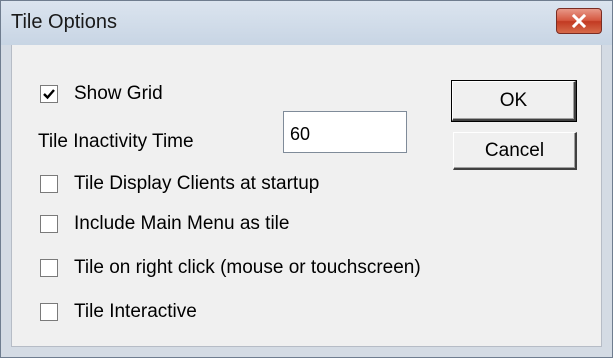 This screenshot has height=358, width=613. I want to click on tile-interactive-option: Tile Interactive, so click(118, 312).